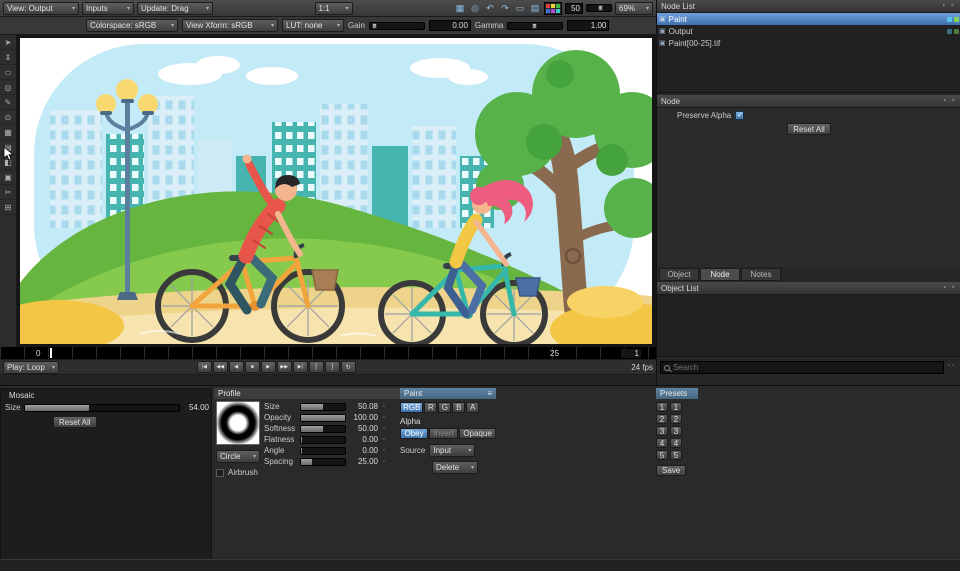 The image size is (960, 571). I want to click on goto-end-button: ▶|, so click(300, 367).